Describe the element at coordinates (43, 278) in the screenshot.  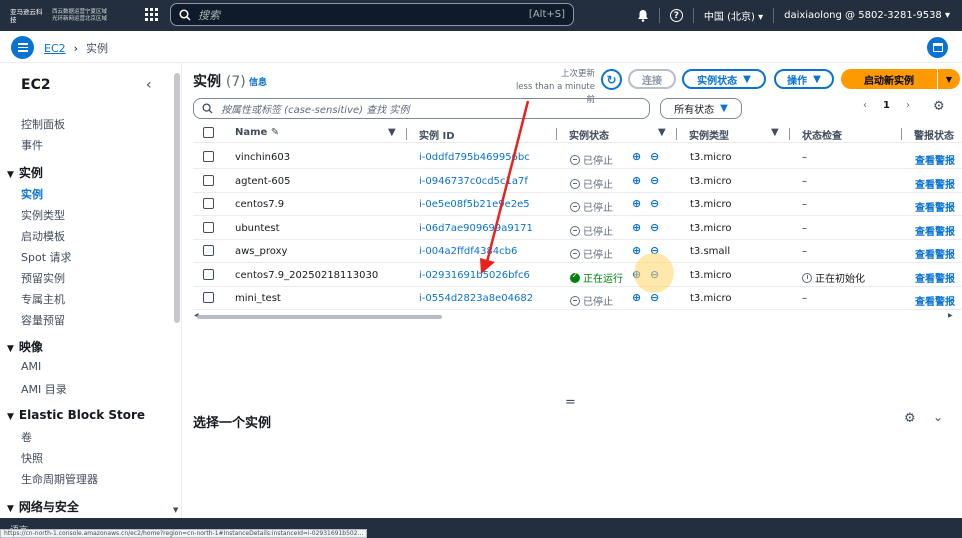
I see `sidebar-item: 预留实例` at that location.